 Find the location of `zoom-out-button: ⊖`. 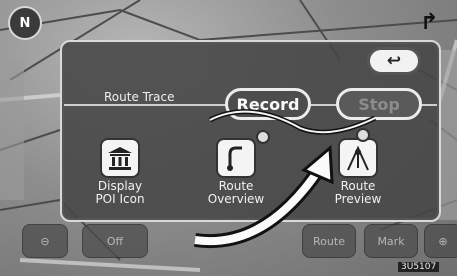

zoom-out-button: ⊖ is located at coordinates (45, 241).